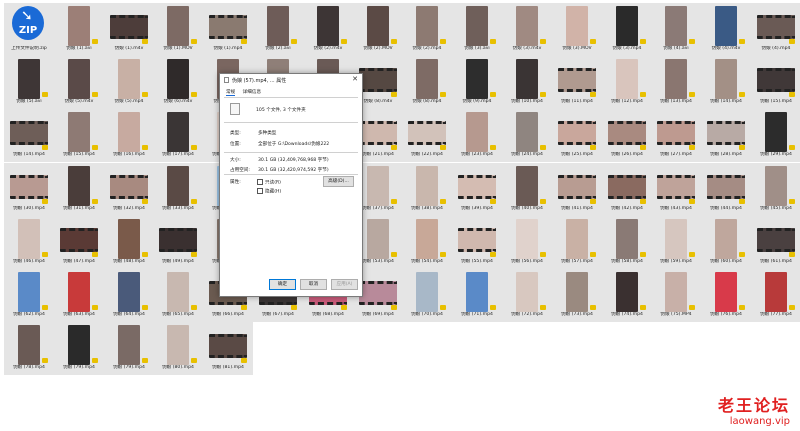 The height and width of the screenshot is (431, 800). What do you see at coordinates (627, 29) in the screenshot?
I see `file-item: 伪娘 (3).mp4` at bounding box center [627, 29].